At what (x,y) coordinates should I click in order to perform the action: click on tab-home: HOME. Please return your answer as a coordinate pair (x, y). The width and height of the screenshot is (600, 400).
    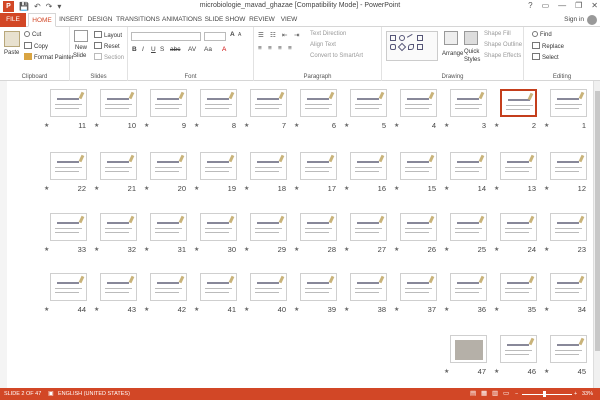
    Looking at the image, I should click on (42, 20).